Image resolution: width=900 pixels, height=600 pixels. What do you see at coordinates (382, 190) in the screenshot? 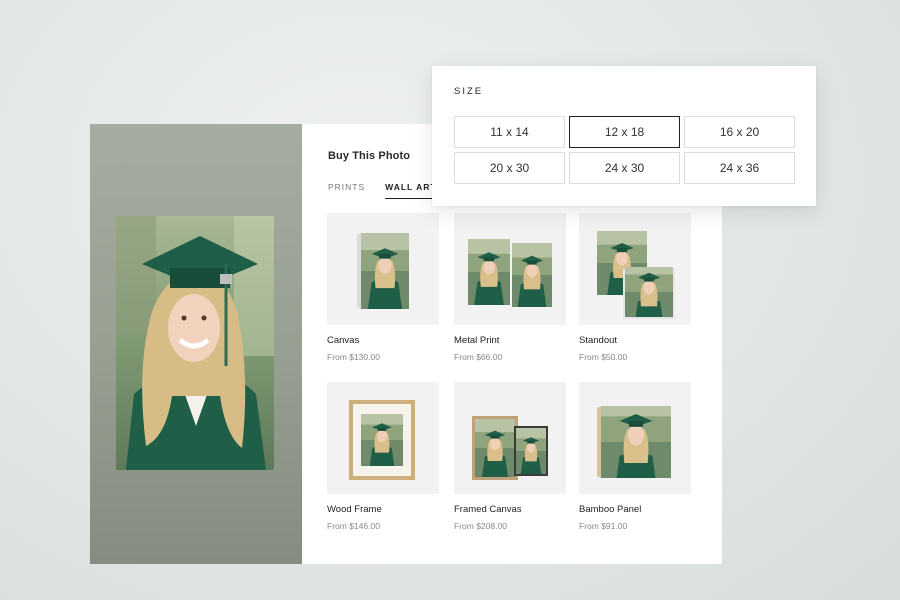
I see `product-tabs: PRINTS WALL ART` at bounding box center [382, 190].